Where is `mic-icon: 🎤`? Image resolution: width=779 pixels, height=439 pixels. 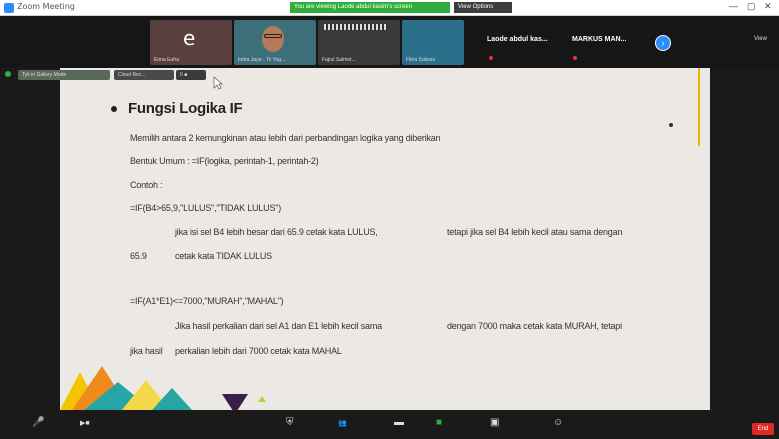
mic-icon: 🎤 is located at coordinates (38, 422).